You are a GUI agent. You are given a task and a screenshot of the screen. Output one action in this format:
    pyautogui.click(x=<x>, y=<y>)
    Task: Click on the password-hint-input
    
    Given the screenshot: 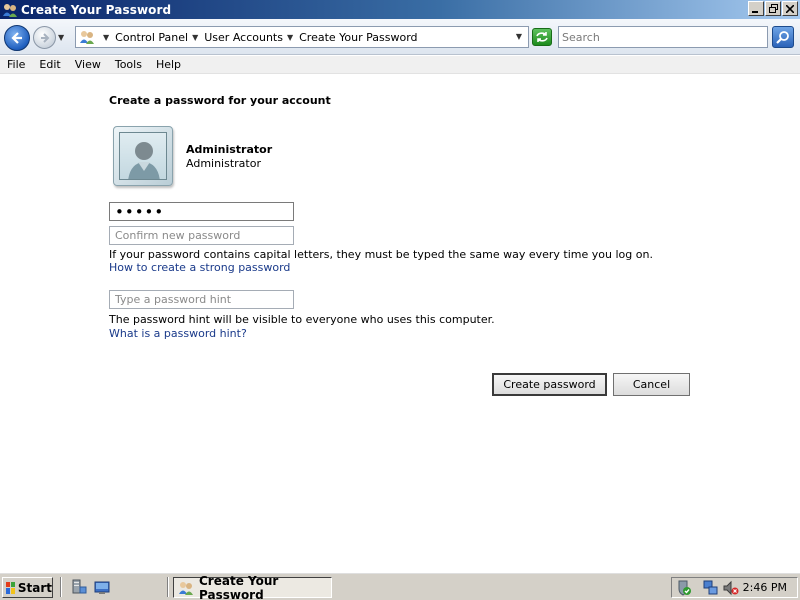 What is the action you would take?
    pyautogui.click(x=201, y=299)
    